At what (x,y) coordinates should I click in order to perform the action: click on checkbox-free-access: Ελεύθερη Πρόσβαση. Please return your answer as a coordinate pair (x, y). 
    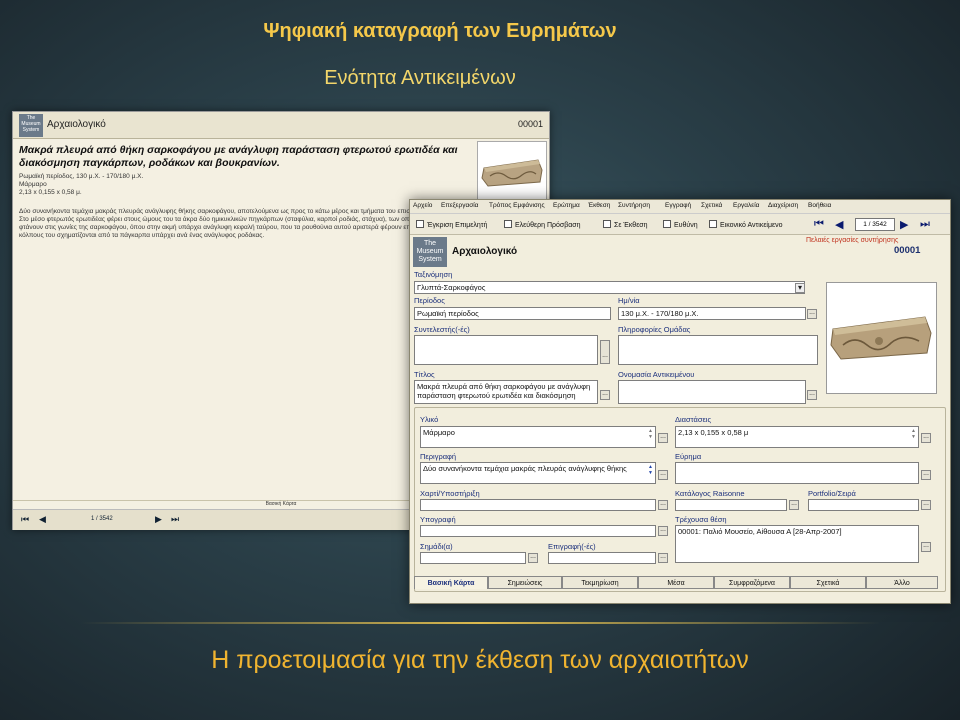
    Looking at the image, I should click on (542, 224).